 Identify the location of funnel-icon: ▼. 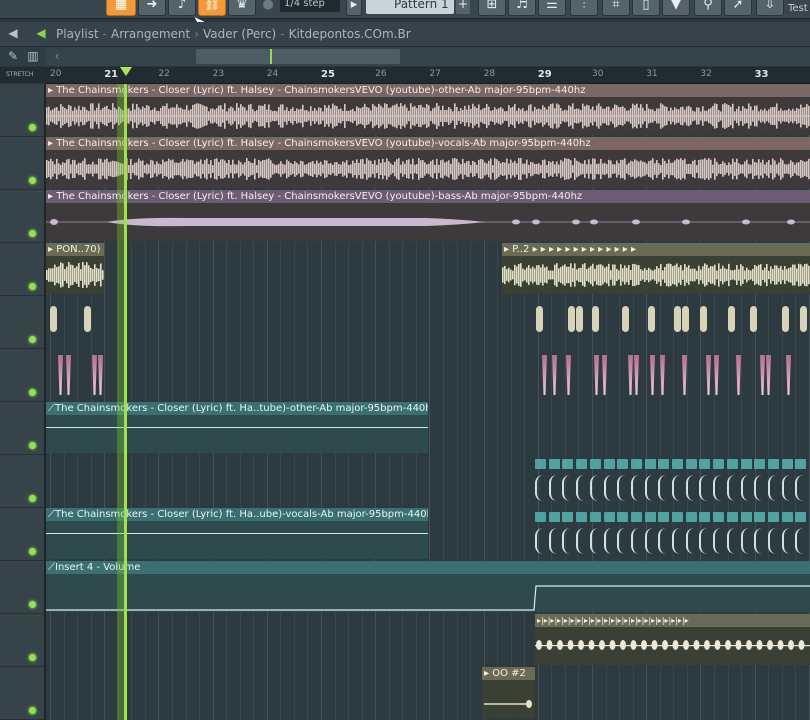
(676, 8).